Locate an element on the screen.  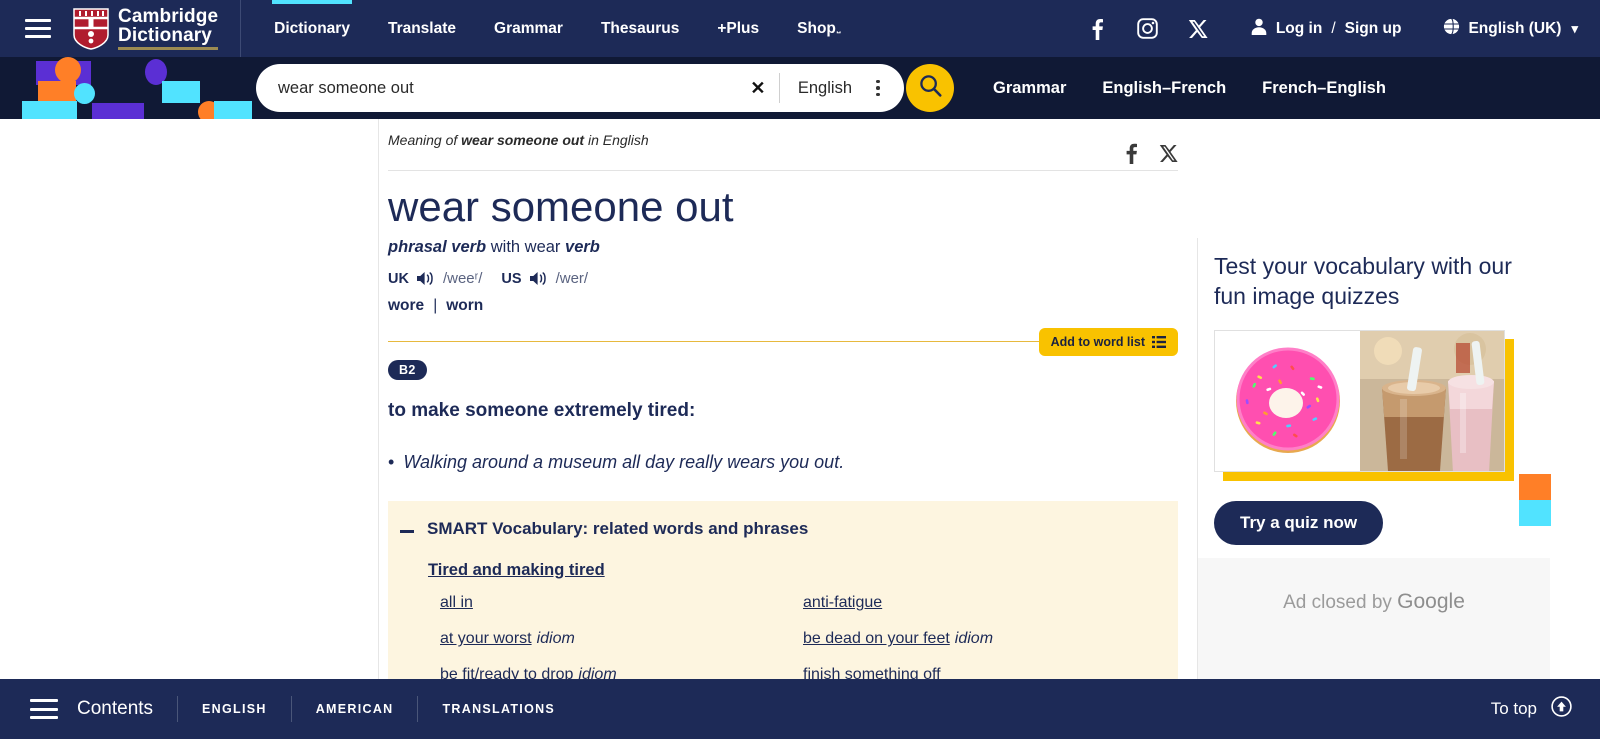
nav-divider is located at coordinates (241, 28).